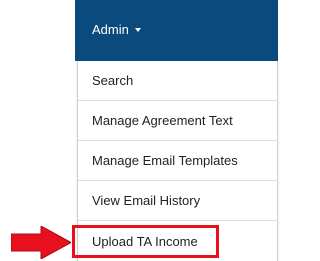 The image size is (320, 261). I want to click on right-arrow-icon, so click(41, 242).